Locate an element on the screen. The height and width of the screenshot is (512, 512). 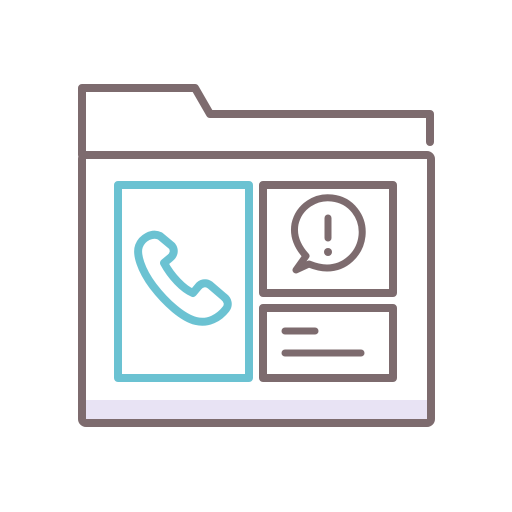
phone-panel is located at coordinates (183, 281).